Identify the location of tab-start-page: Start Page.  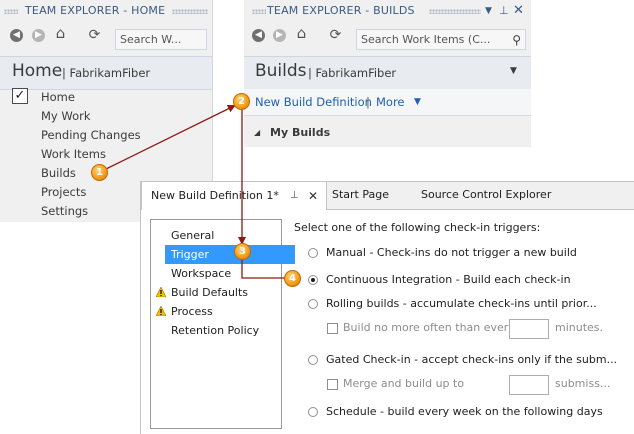
(360, 195).